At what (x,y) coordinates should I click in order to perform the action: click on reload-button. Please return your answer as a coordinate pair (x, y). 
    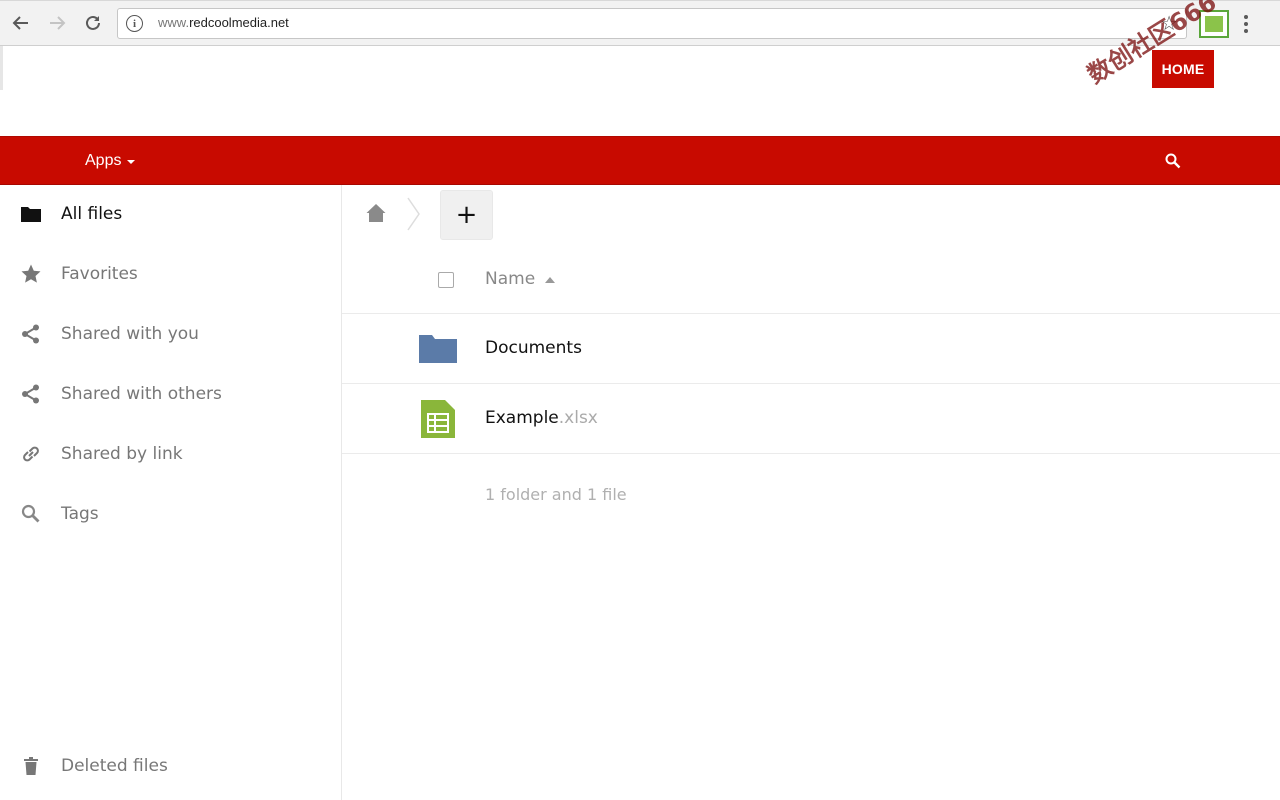
    Looking at the image, I should click on (93, 23).